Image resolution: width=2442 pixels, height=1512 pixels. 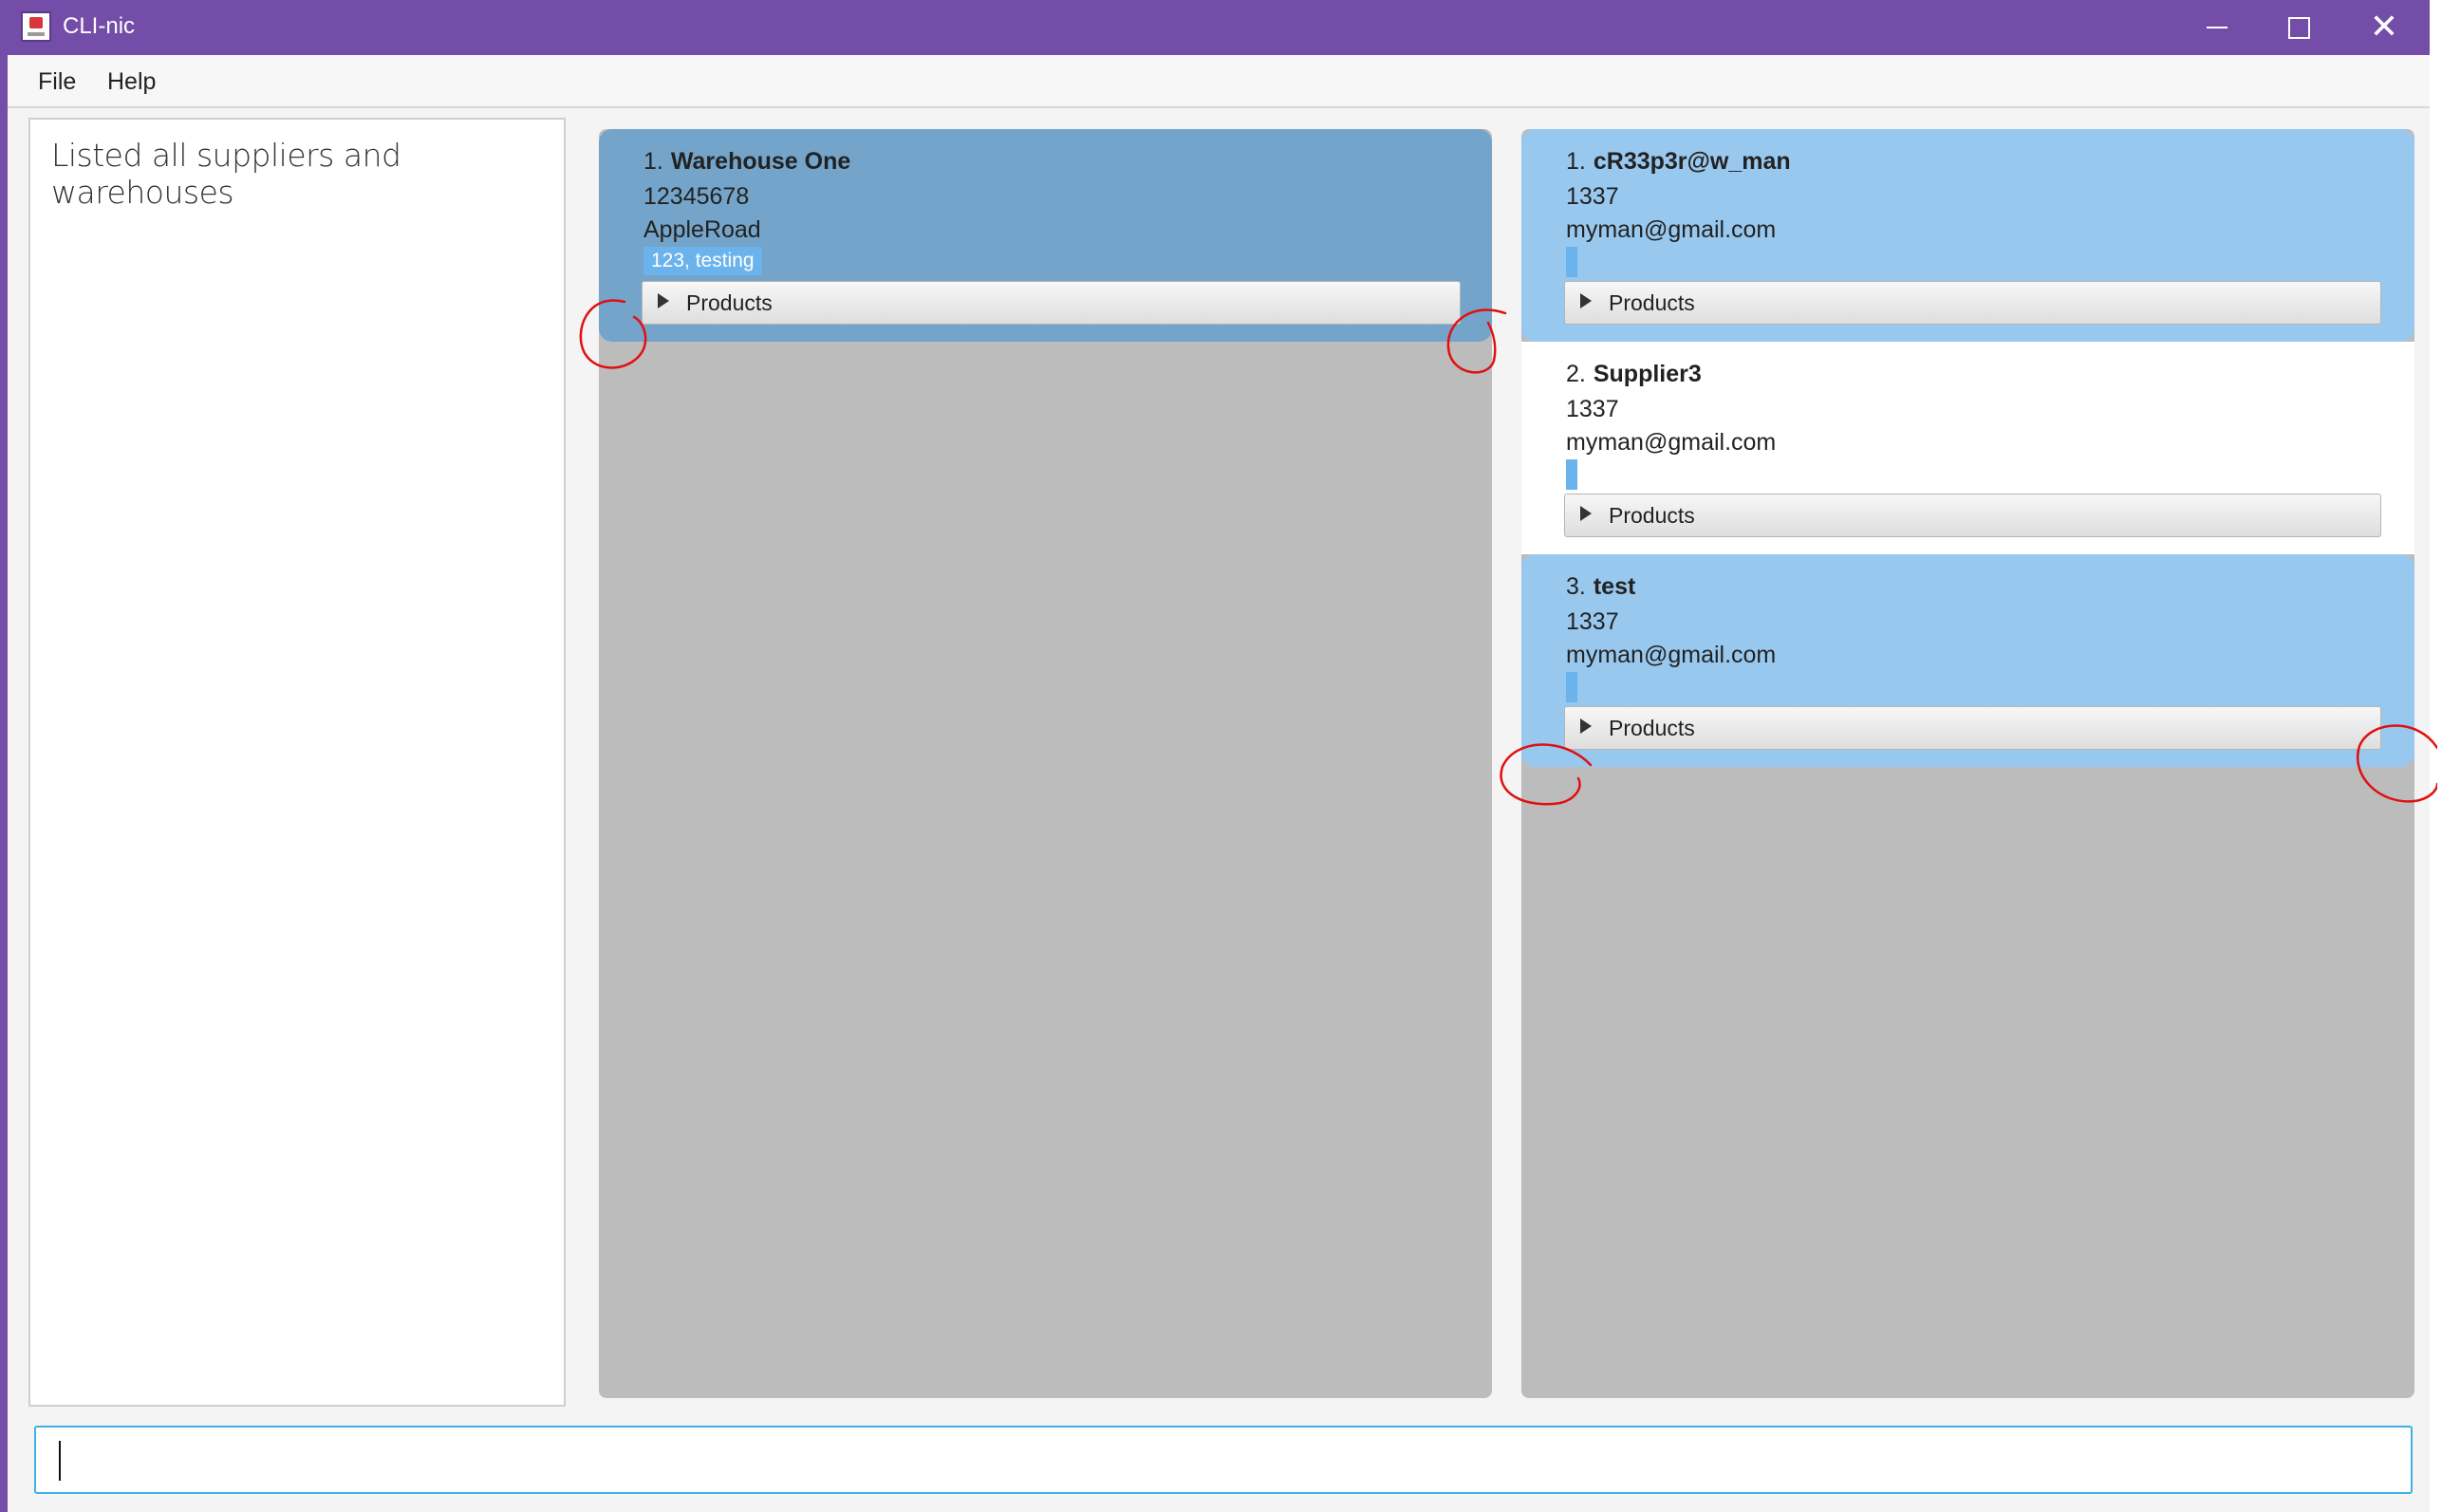 What do you see at coordinates (702, 229) in the screenshot?
I see `warehouse-address: AppleRoad` at bounding box center [702, 229].